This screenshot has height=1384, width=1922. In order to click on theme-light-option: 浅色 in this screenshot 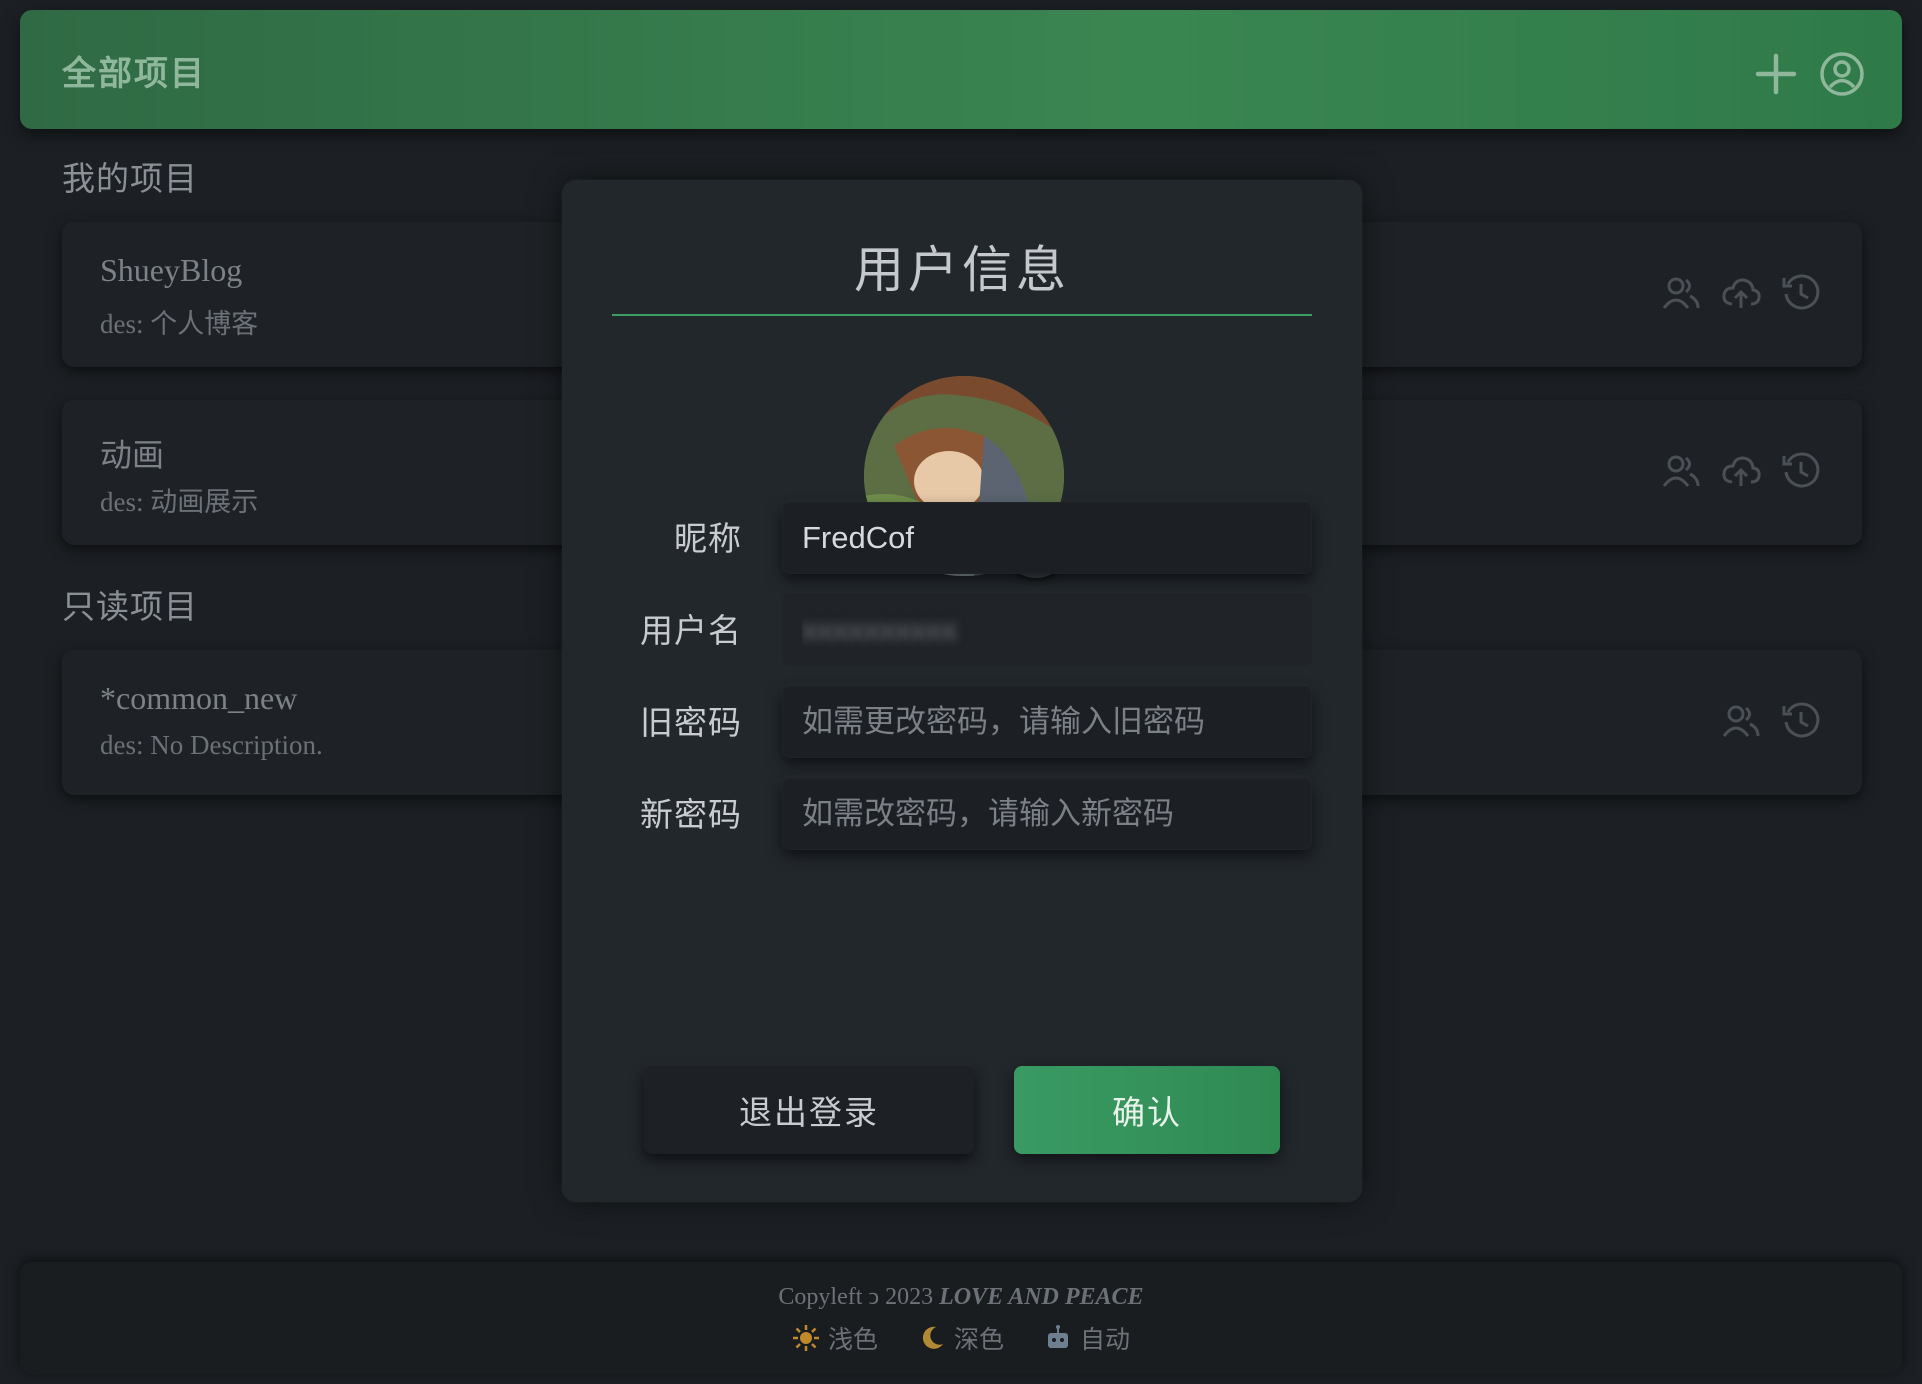, I will do `click(835, 1338)`.